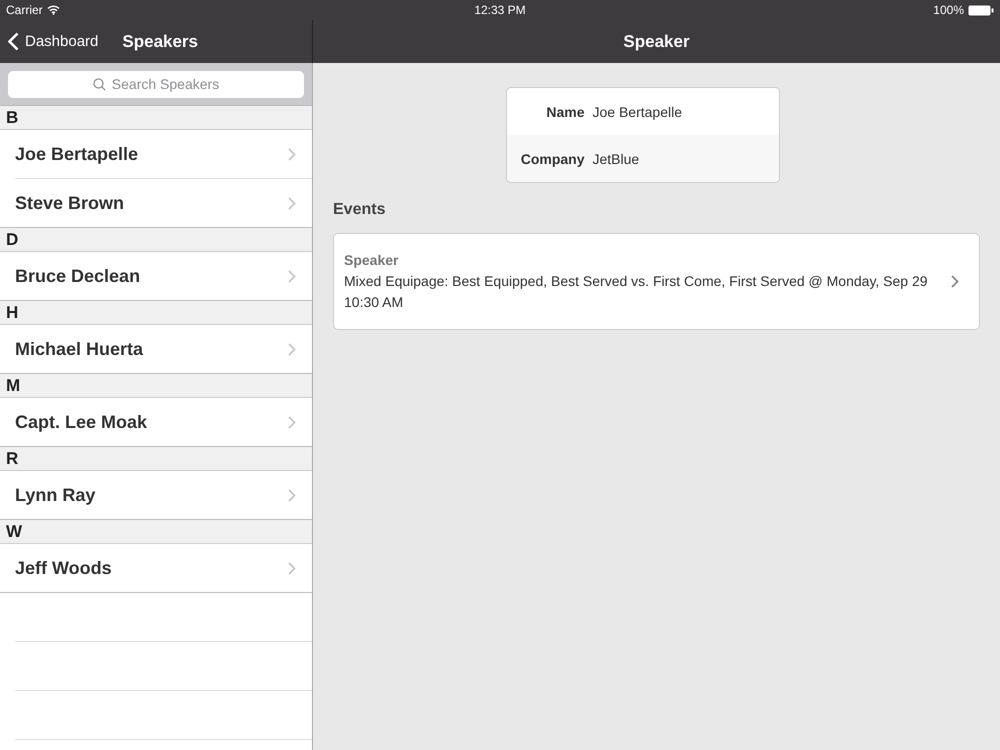  What do you see at coordinates (372, 260) in the screenshot?
I see `event-role: Speaker` at bounding box center [372, 260].